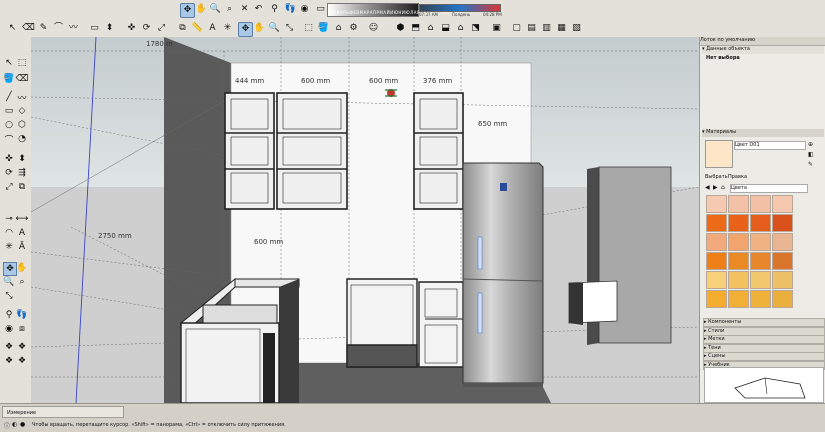 This screenshot has height=432, width=825. What do you see at coordinates (229, 9) in the screenshot?
I see `zoom-window-icon: ⌕` at bounding box center [229, 9].